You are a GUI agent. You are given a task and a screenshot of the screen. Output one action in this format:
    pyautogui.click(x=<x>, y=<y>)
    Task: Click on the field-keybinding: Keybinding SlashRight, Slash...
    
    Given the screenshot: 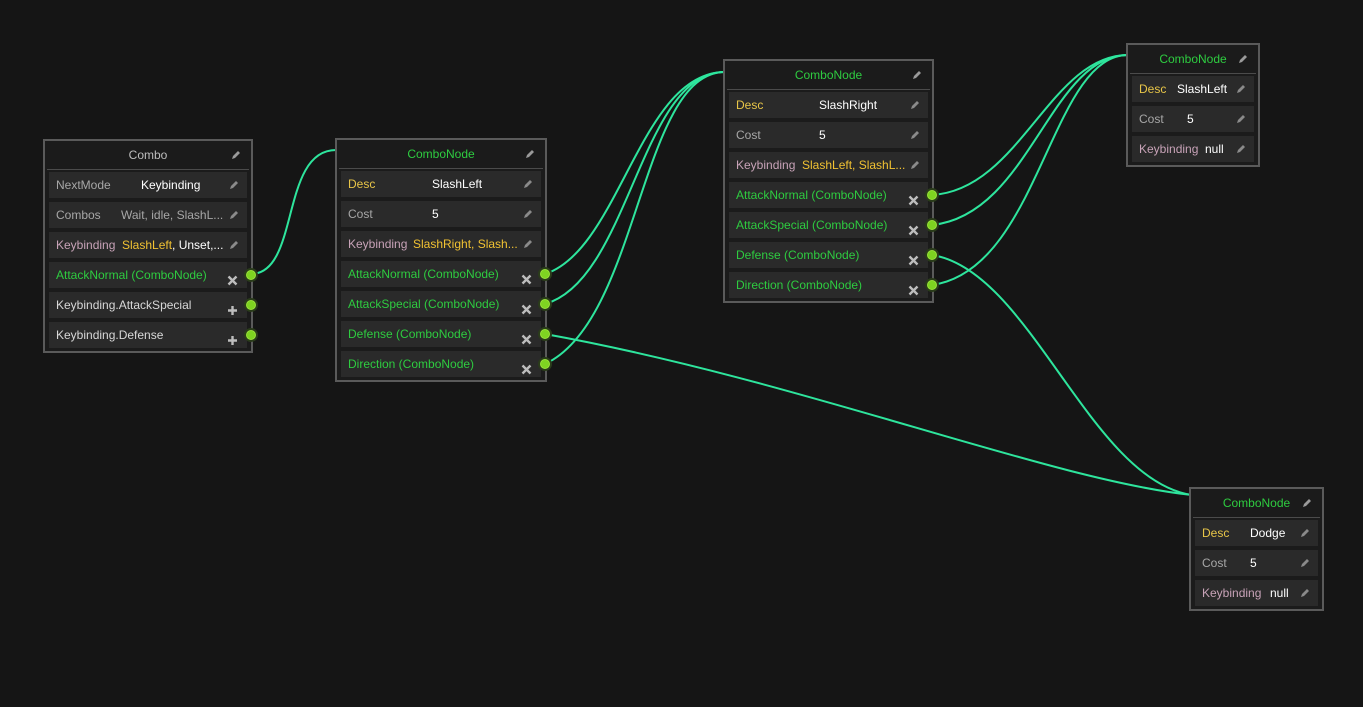 What is the action you would take?
    pyautogui.click(x=441, y=244)
    